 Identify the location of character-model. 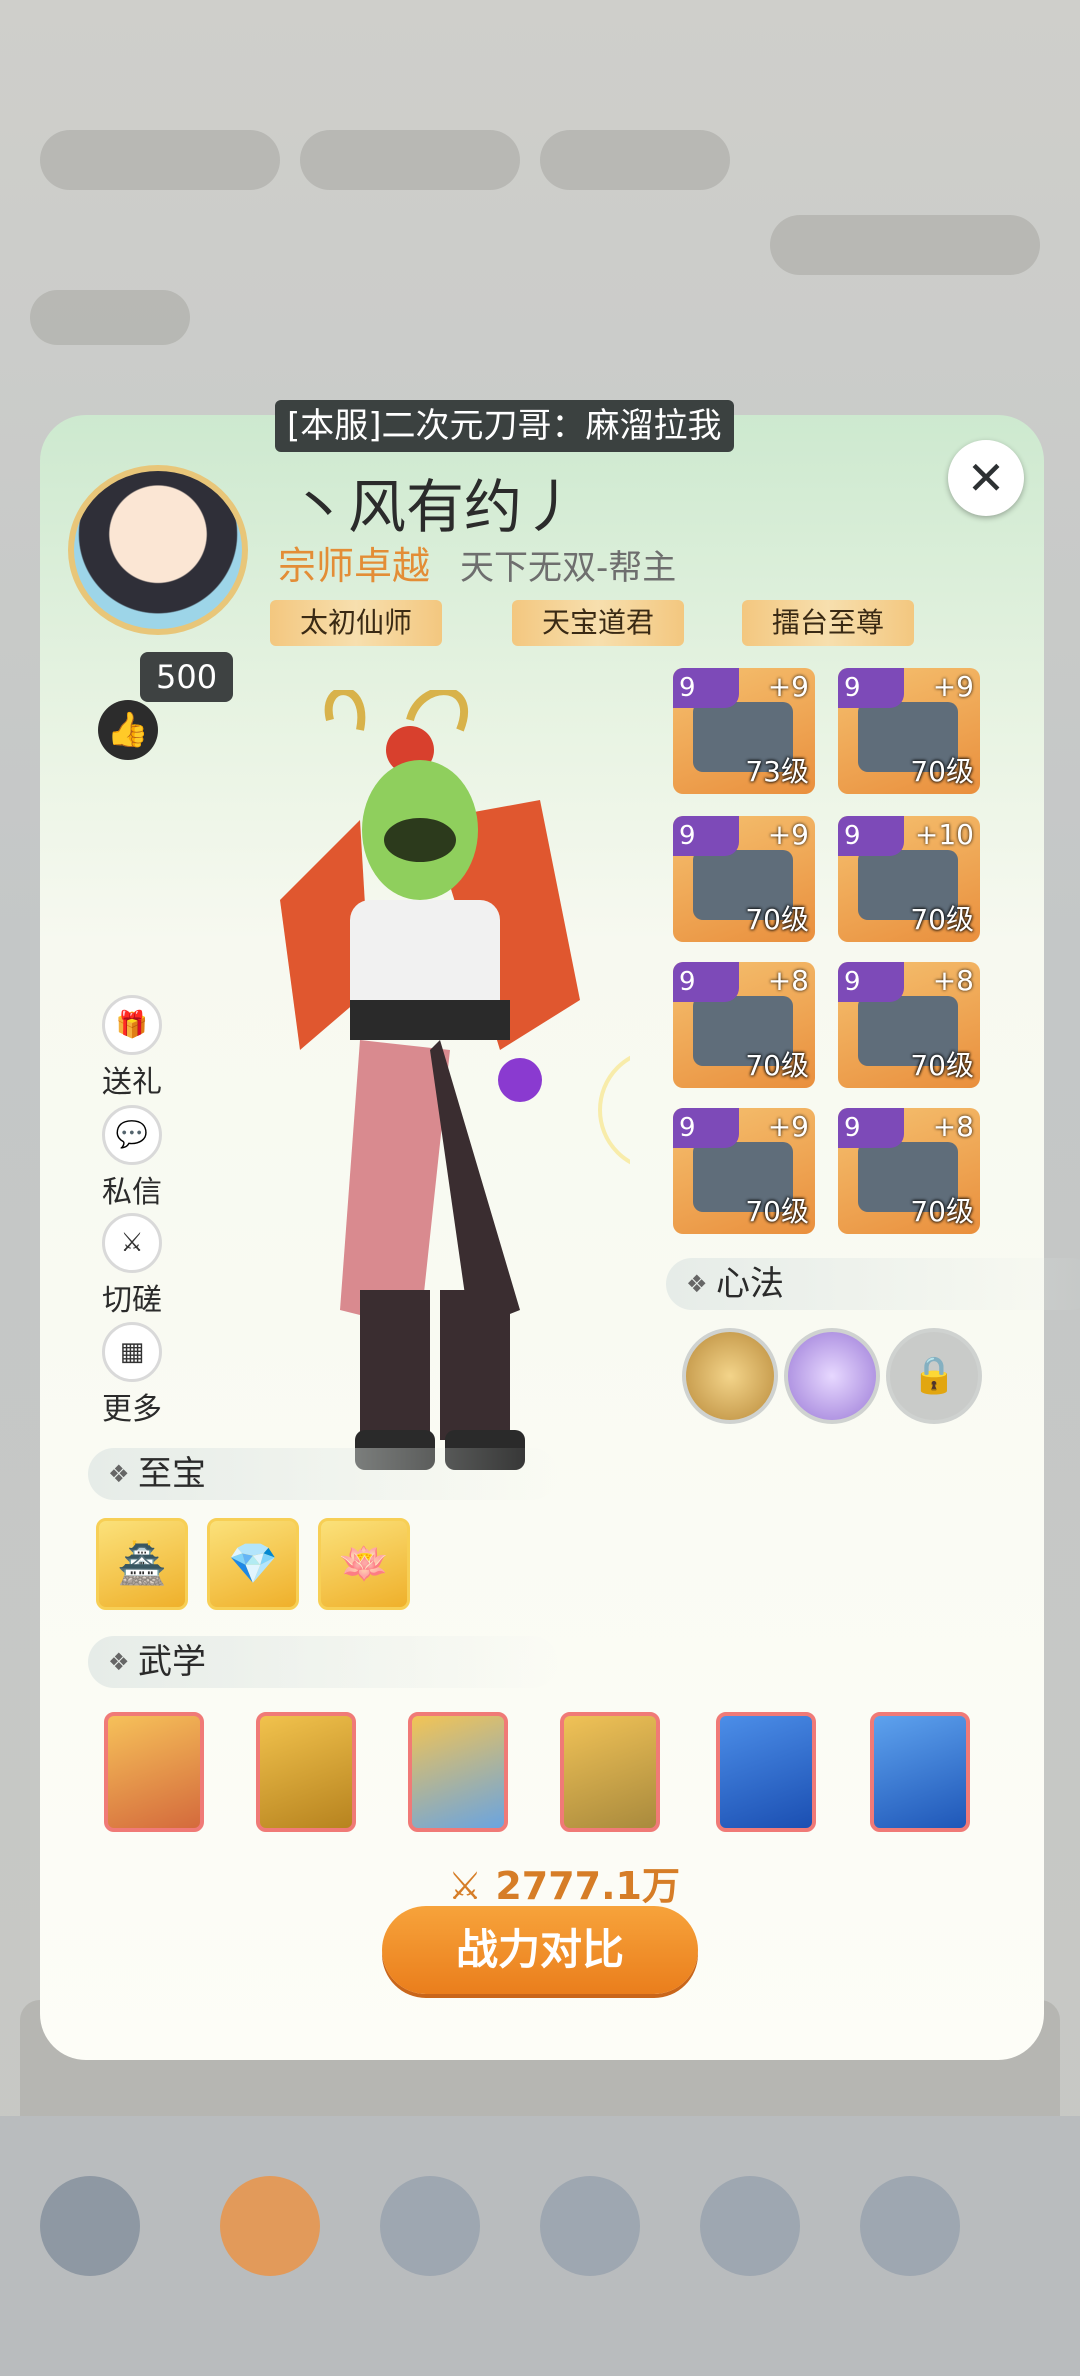
(455, 1080).